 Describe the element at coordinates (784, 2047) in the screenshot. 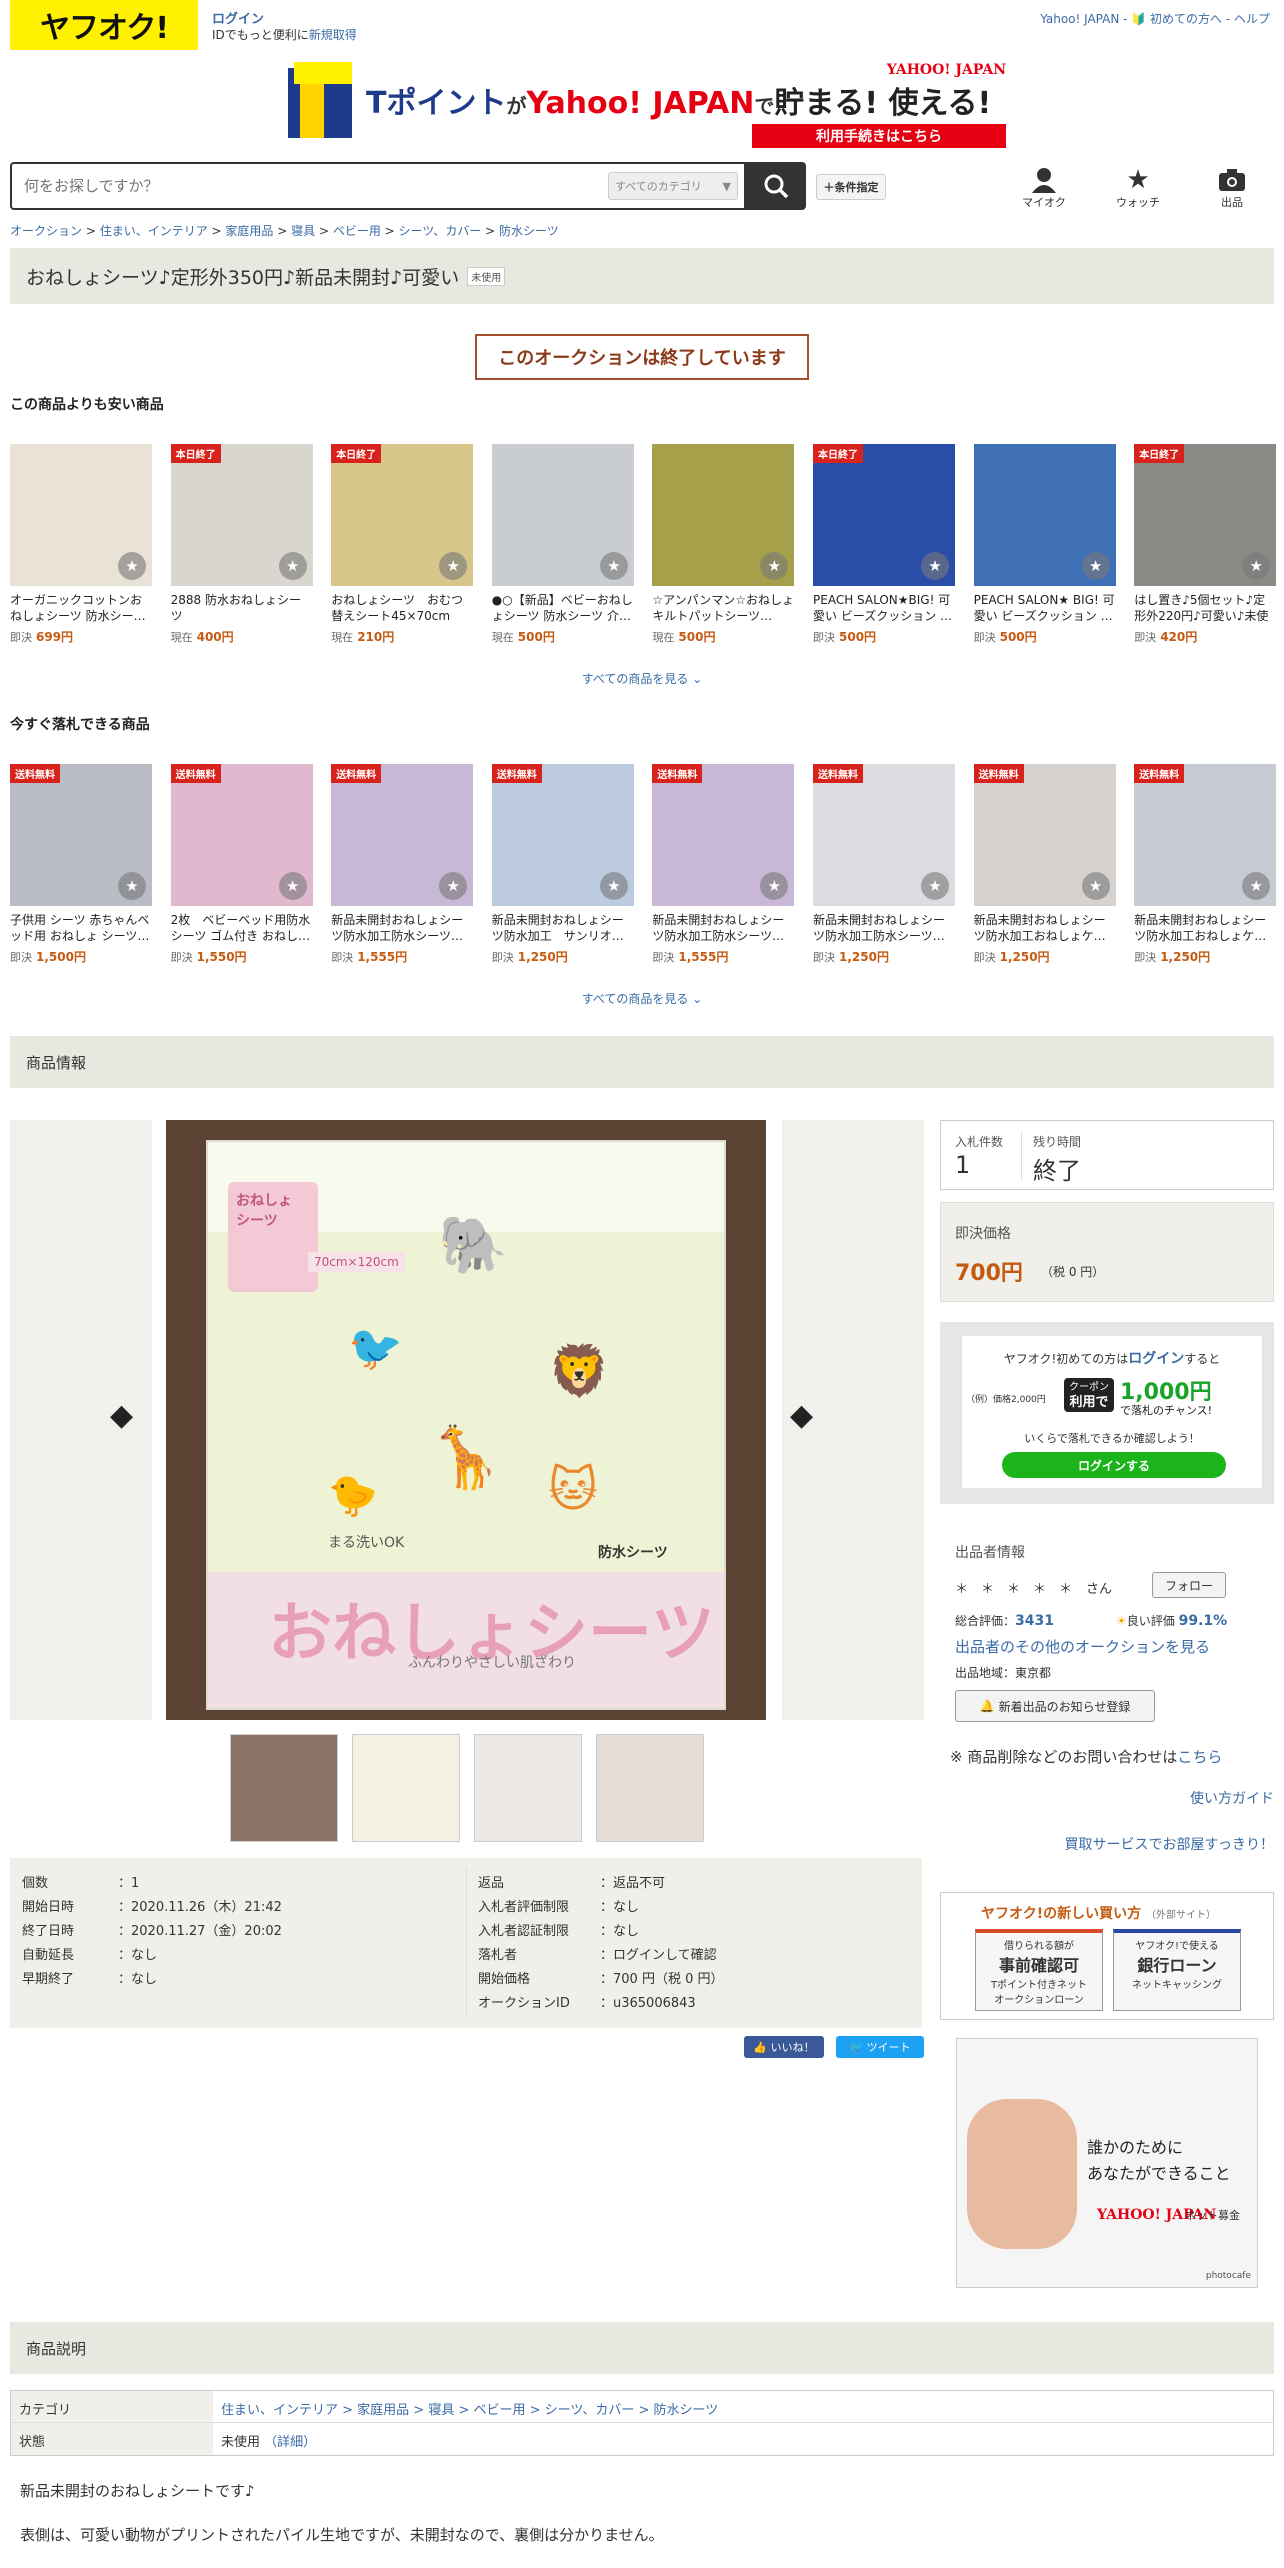

I see `facebook-like-button: 👍 いいね！` at that location.